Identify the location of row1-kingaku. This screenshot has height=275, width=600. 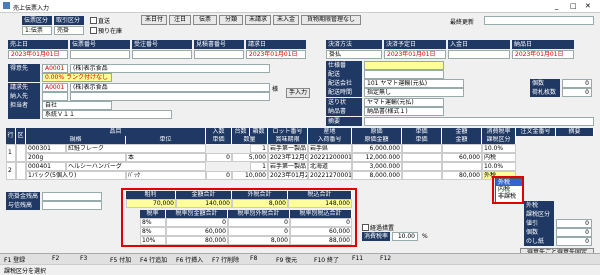
(462, 148).